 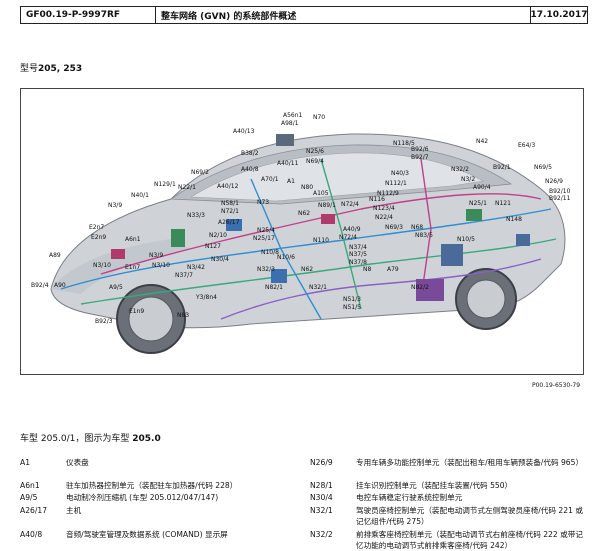 What do you see at coordinates (554, 181) in the screenshot?
I see `component-label: N26/9` at bounding box center [554, 181].